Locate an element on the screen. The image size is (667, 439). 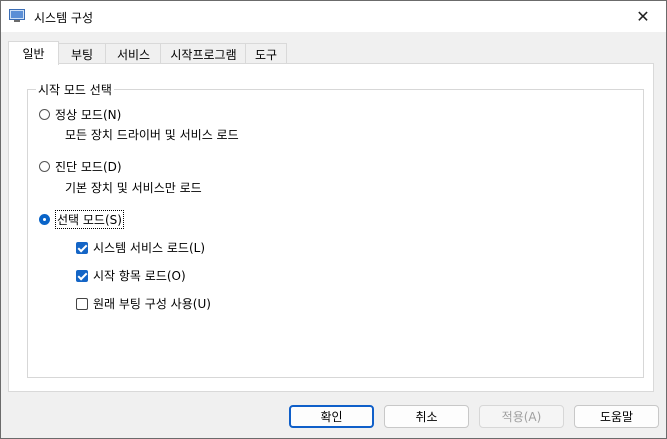
diagnostic-startup-label: 진단 모드(D) is located at coordinates (88, 167).